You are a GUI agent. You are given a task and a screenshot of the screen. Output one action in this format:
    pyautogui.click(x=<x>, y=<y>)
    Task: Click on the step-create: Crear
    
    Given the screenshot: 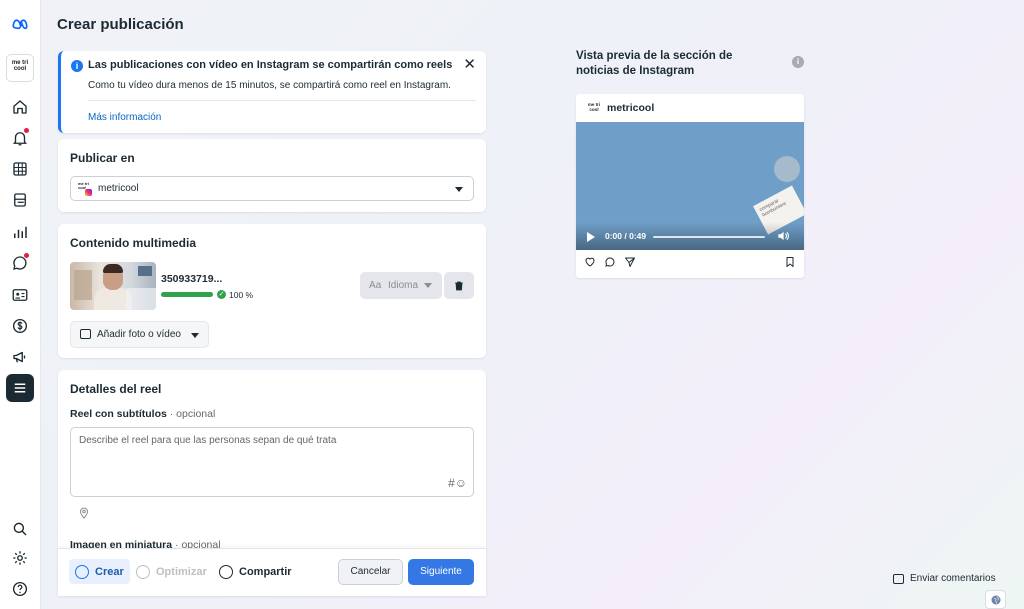 What is the action you would take?
    pyautogui.click(x=99, y=571)
    